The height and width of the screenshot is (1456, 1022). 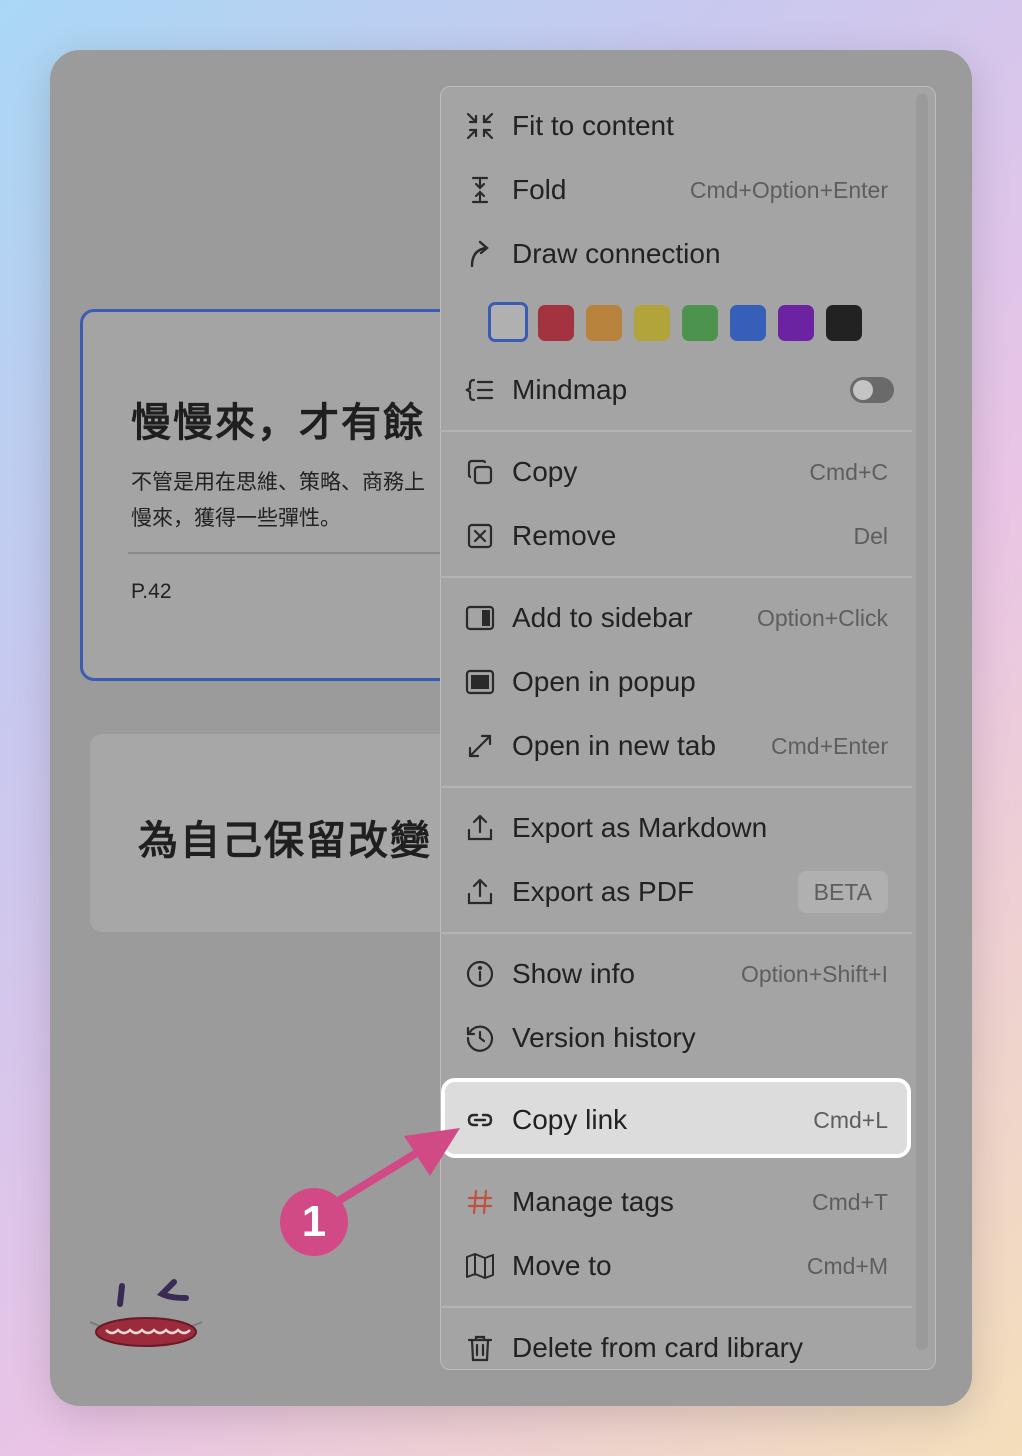 What do you see at coordinates (480, 682) in the screenshot?
I see `popup-icon` at bounding box center [480, 682].